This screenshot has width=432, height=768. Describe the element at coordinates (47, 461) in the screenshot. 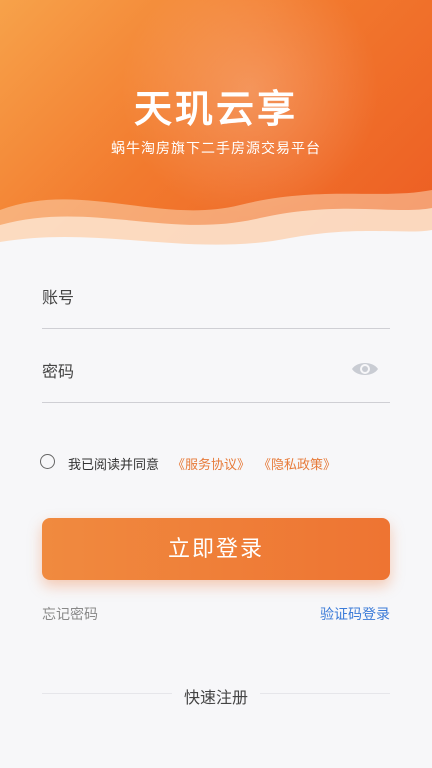

I see `agreement-checkbox` at that location.